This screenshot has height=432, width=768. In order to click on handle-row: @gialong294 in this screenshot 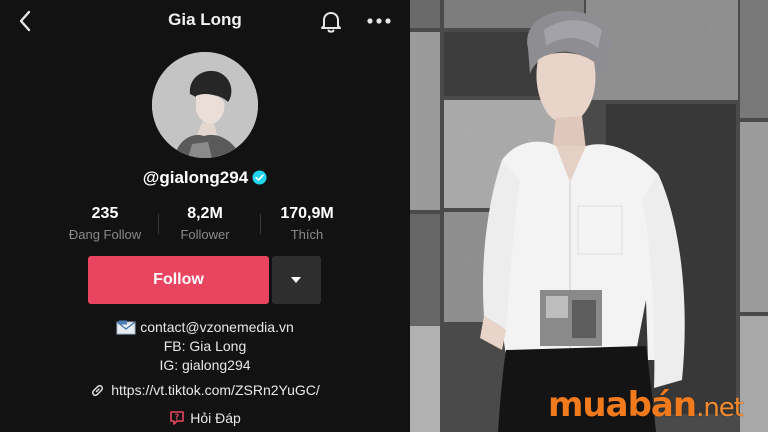, I will do `click(205, 178)`.